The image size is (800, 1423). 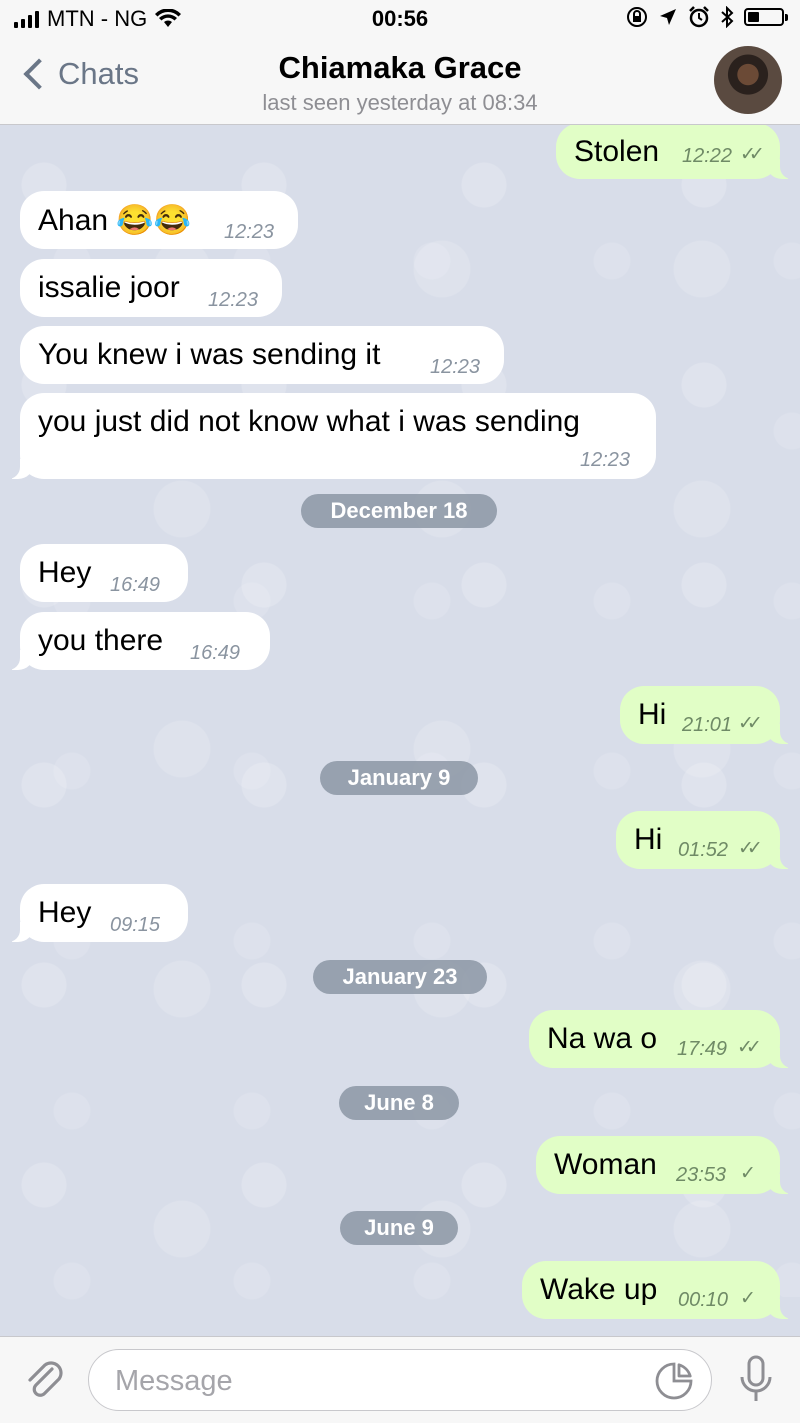 I want to click on date-separator: January 23, so click(x=400, y=977).